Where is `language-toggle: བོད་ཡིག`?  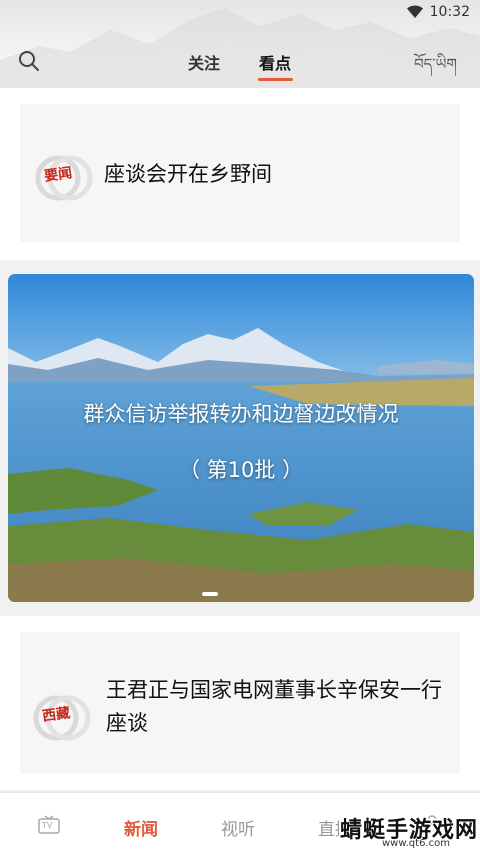 language-toggle: བོད་ཡིག is located at coordinates (435, 68).